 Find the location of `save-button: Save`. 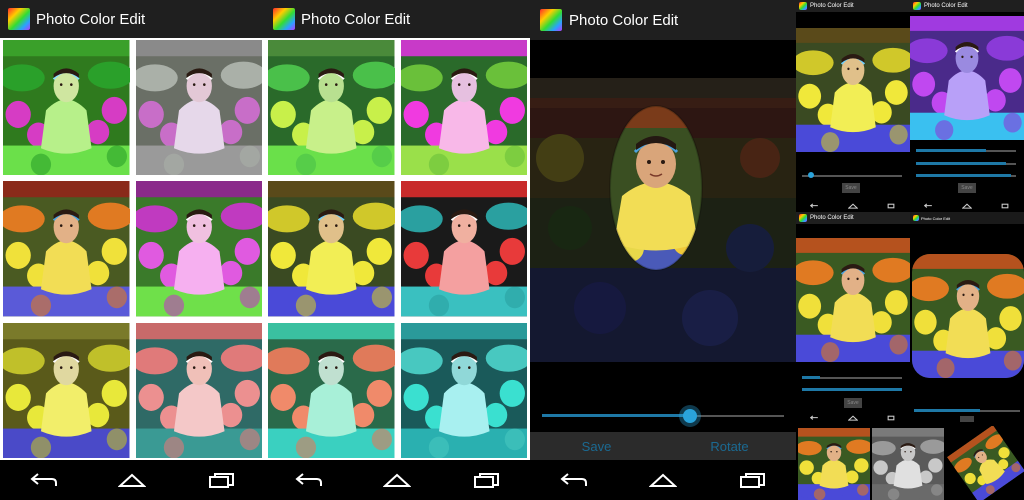

save-button: Save is located at coordinates (596, 446).